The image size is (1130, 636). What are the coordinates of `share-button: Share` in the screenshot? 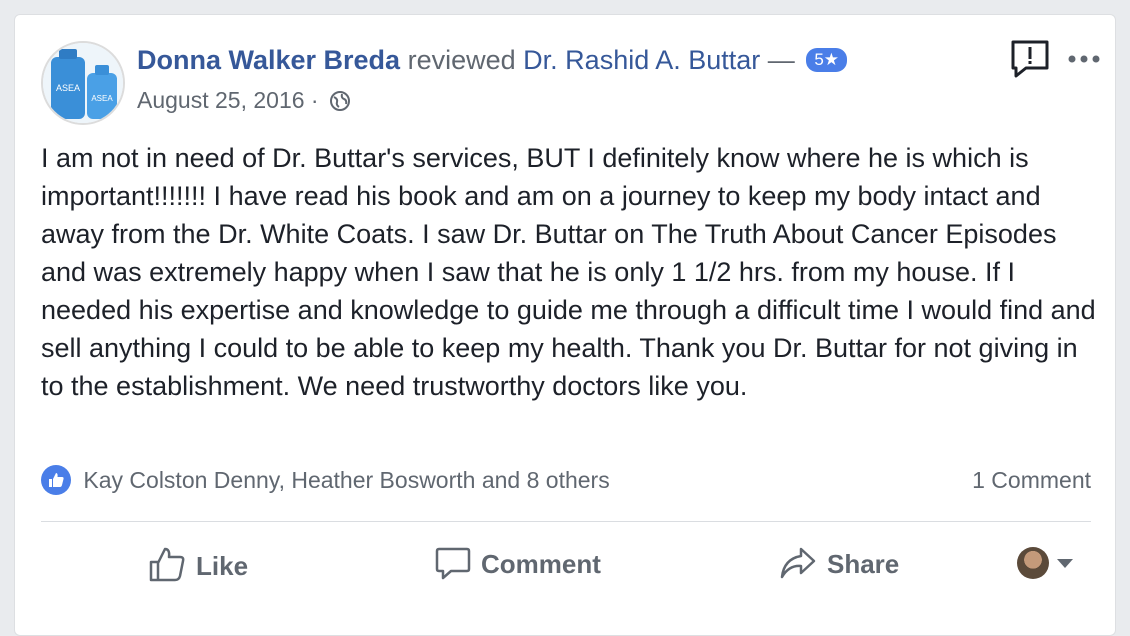 It's located at (839, 563).